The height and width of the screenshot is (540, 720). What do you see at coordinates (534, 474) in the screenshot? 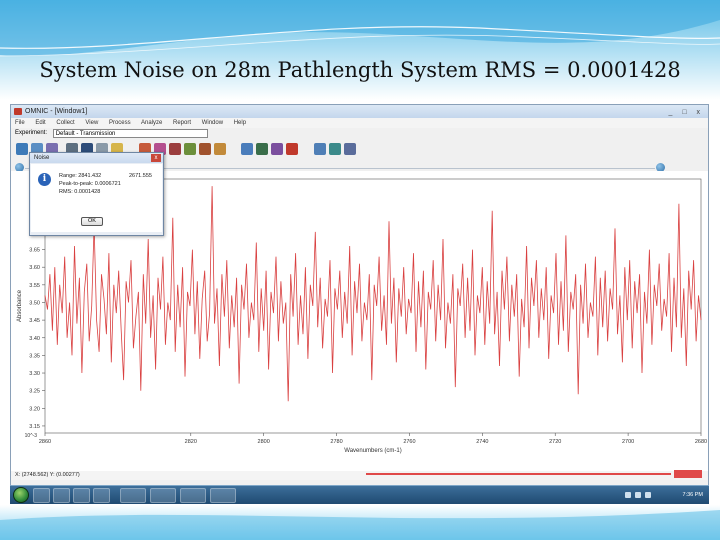
I see `status-red-strip` at bounding box center [534, 474].